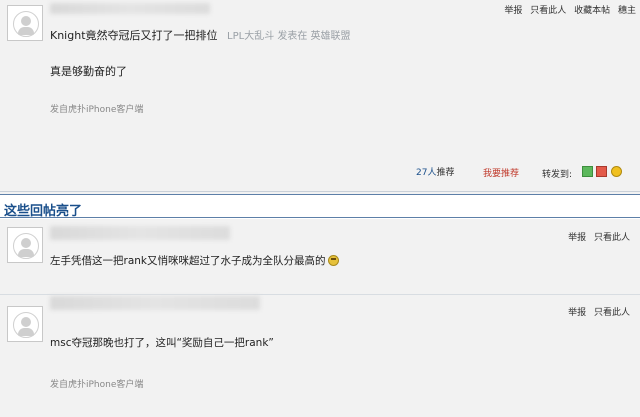 This screenshot has height=417, width=640. Describe the element at coordinates (162, 343) in the screenshot. I see `reply-text: msc夺冠那晚也打了，这叫“奖励自己一把rank”` at that location.